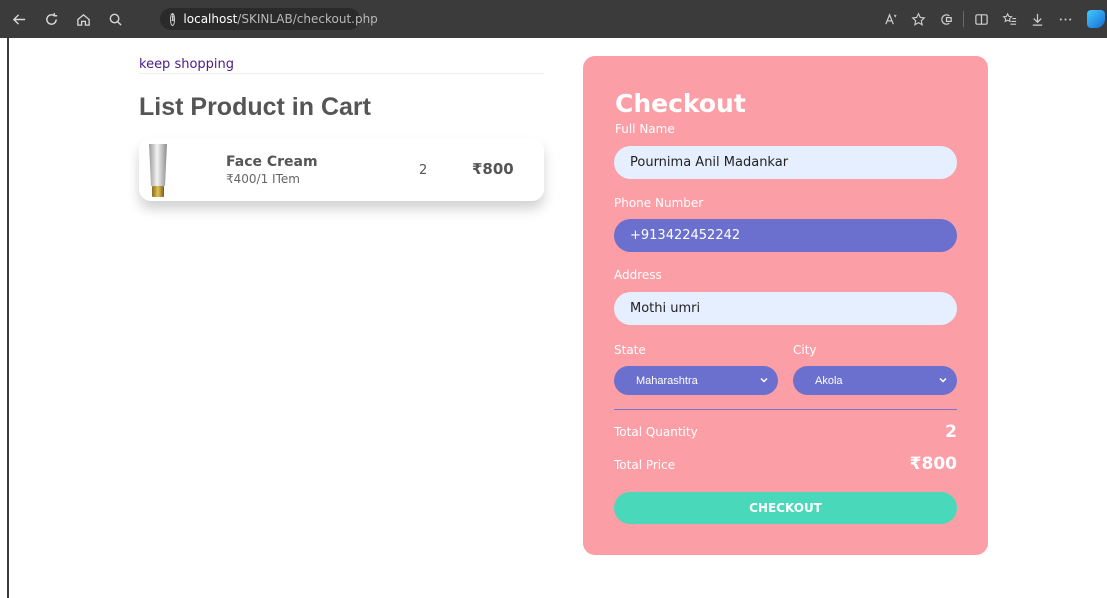 The image size is (1107, 598). What do you see at coordinates (875, 380) in the screenshot?
I see `city-select: Akola` at bounding box center [875, 380].